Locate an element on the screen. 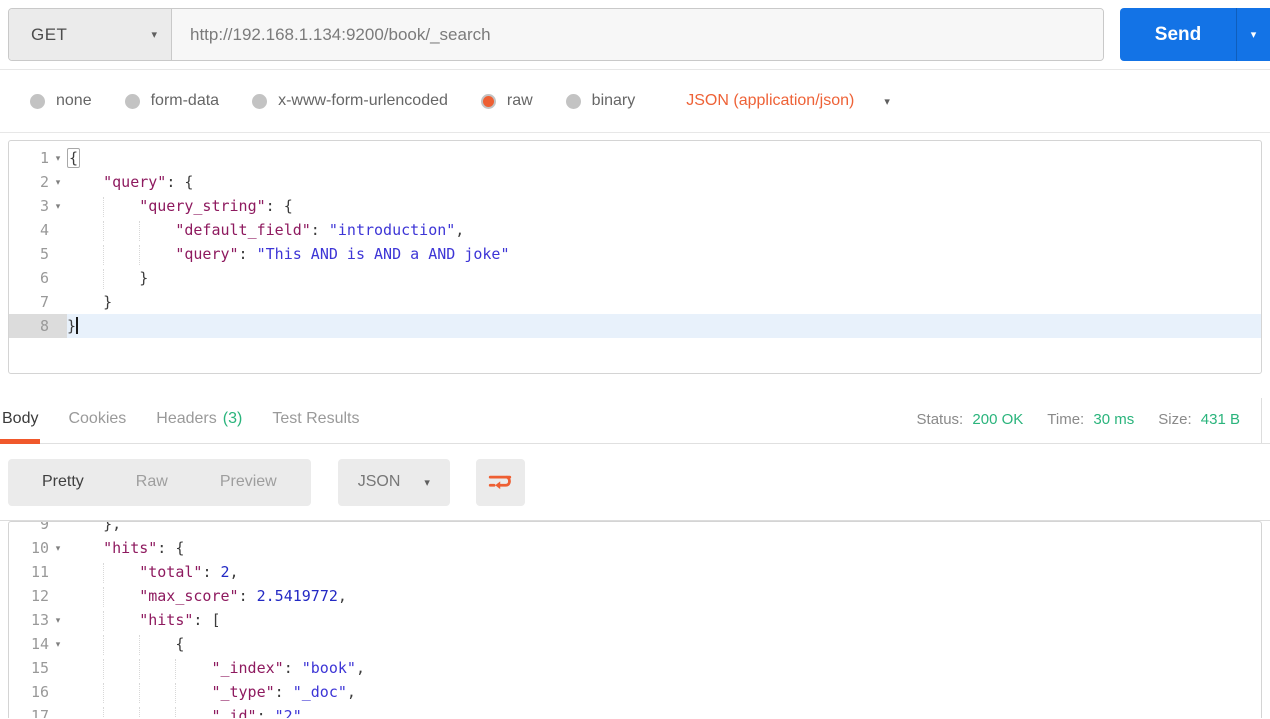 The height and width of the screenshot is (719, 1270). tab-headers: Headers (3) is located at coordinates (199, 419).